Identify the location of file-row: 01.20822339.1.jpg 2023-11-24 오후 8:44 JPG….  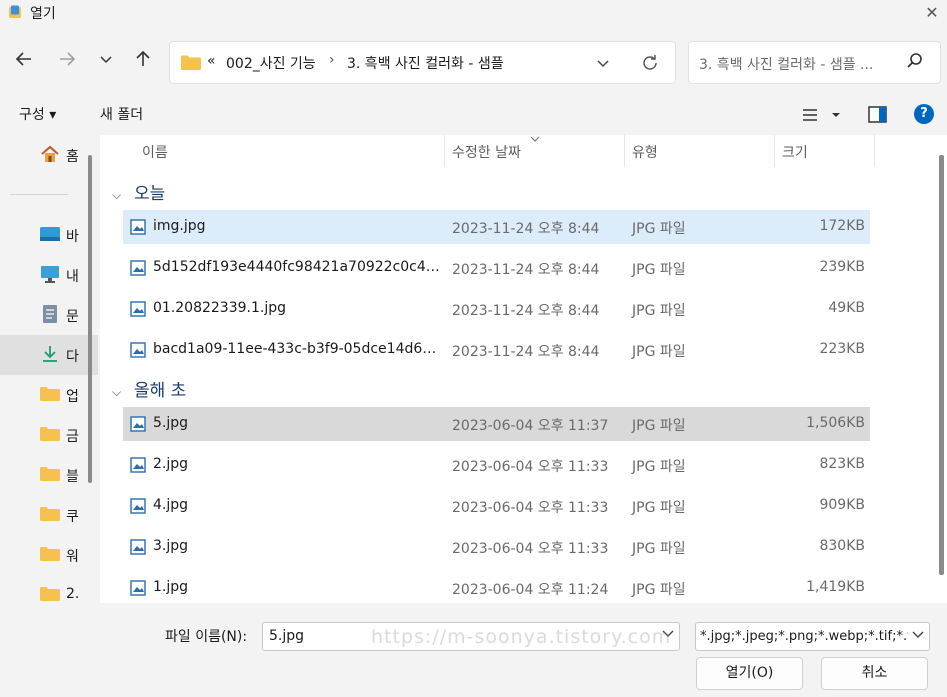
(496, 309).